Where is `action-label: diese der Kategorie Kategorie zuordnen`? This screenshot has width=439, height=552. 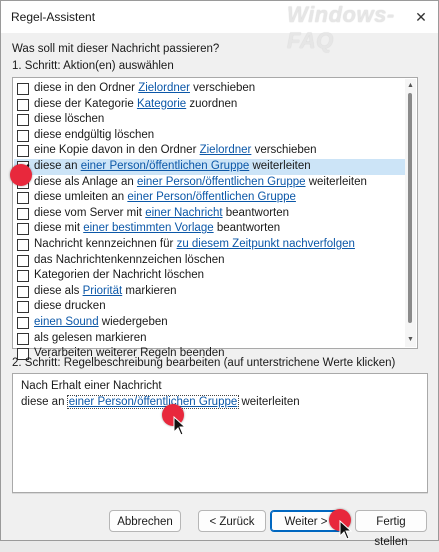
action-label: diese der Kategorie Kategorie zuordnen is located at coordinates (135, 105).